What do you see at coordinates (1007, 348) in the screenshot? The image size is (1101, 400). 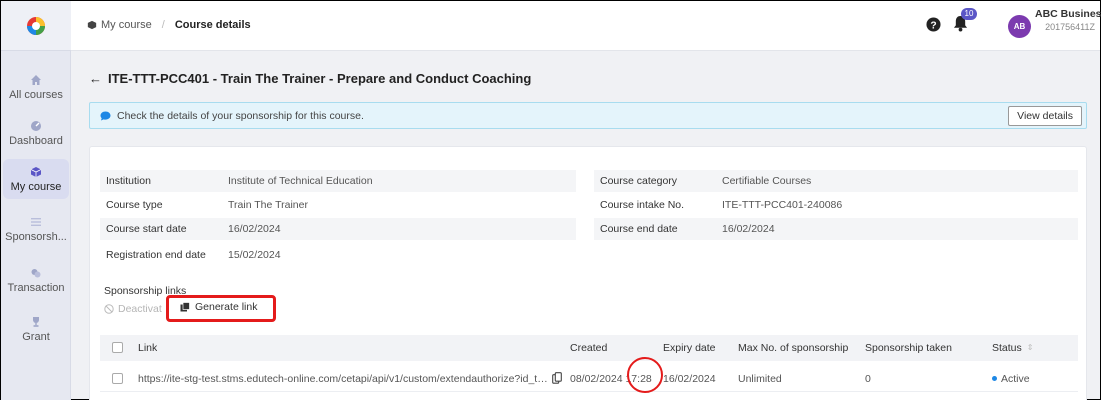 I see `column-status-label: Status` at bounding box center [1007, 348].